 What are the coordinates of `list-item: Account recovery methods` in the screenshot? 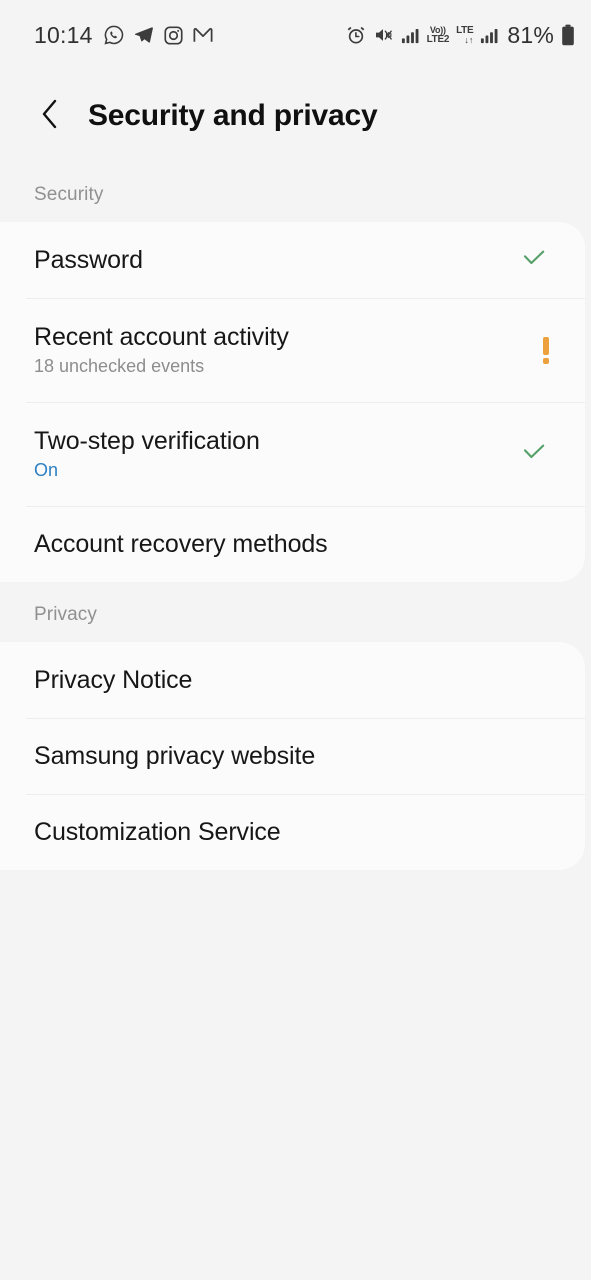 It's located at (292, 544).